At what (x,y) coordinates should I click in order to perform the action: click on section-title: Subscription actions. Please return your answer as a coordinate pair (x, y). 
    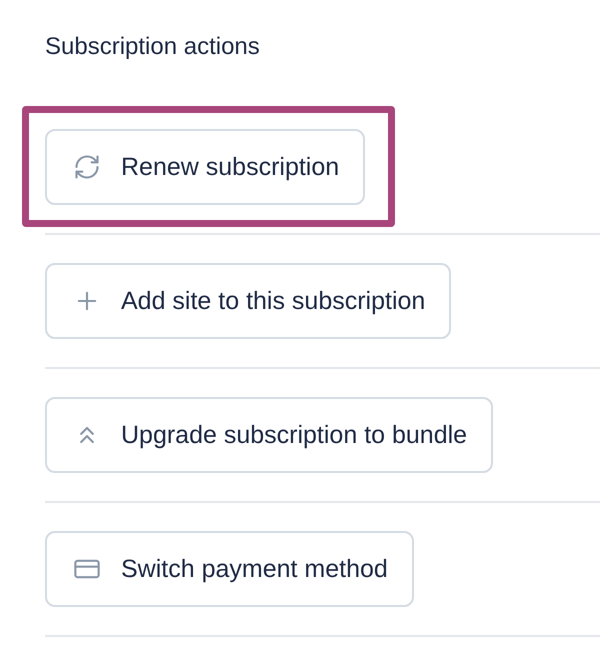
    Looking at the image, I should click on (153, 47).